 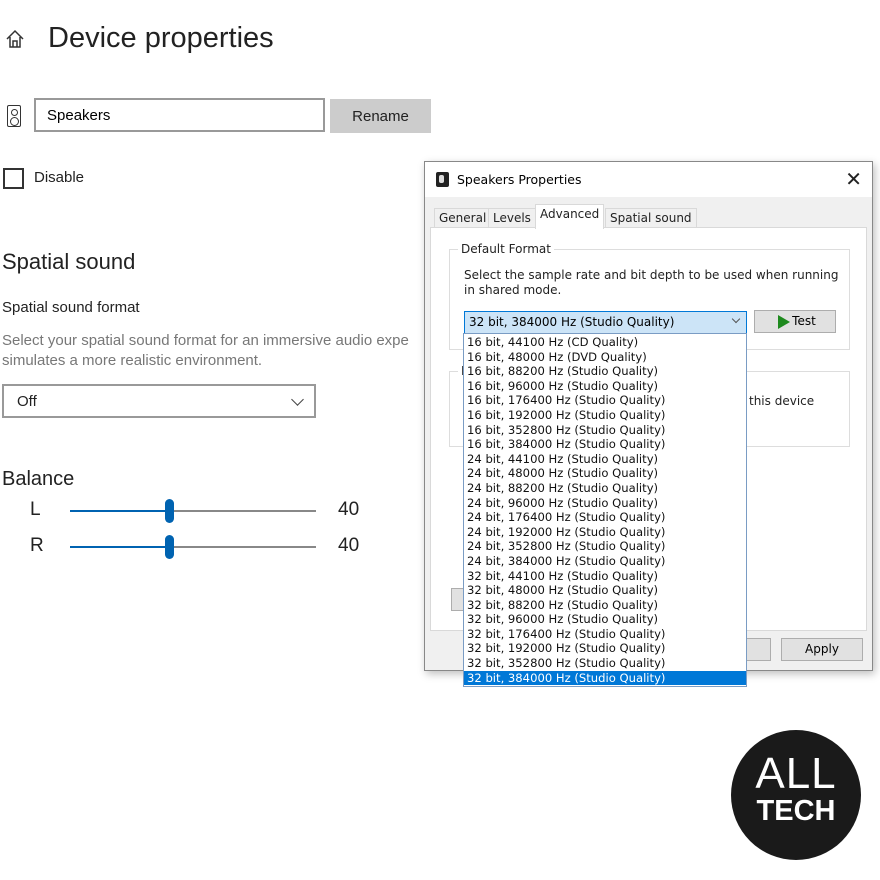 What do you see at coordinates (512, 218) in the screenshot?
I see `tab-levels: Levels` at bounding box center [512, 218].